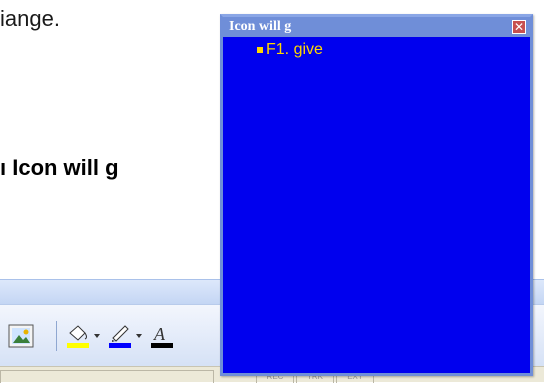  I want to click on popup-titlebar: Icon will g ✕, so click(376, 27).